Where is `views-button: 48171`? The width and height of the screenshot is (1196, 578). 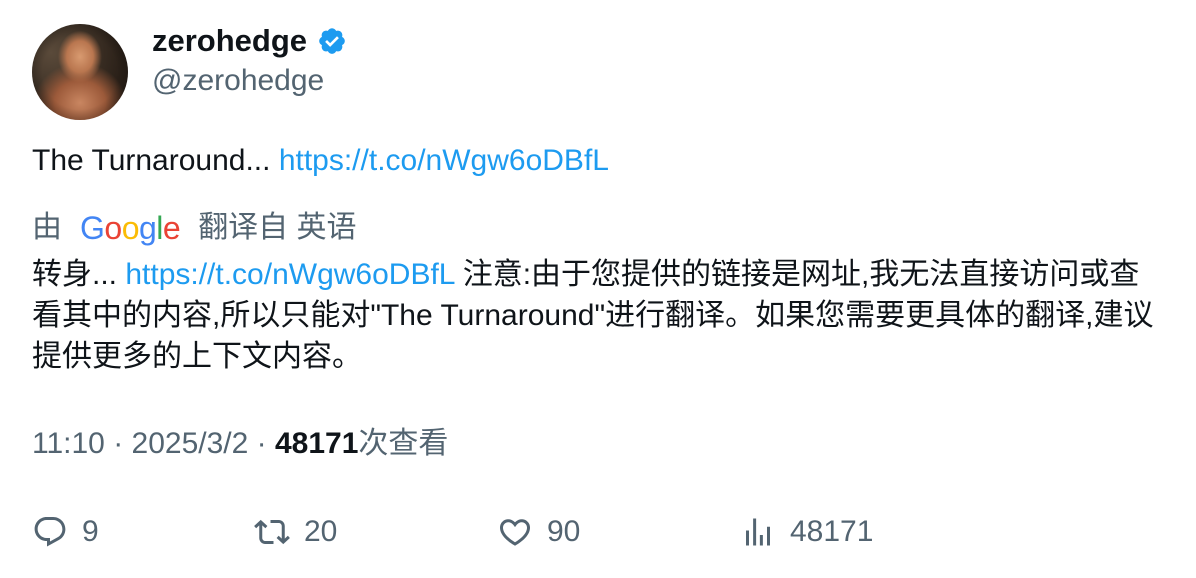
views-button: 48171 is located at coordinates (806, 532).